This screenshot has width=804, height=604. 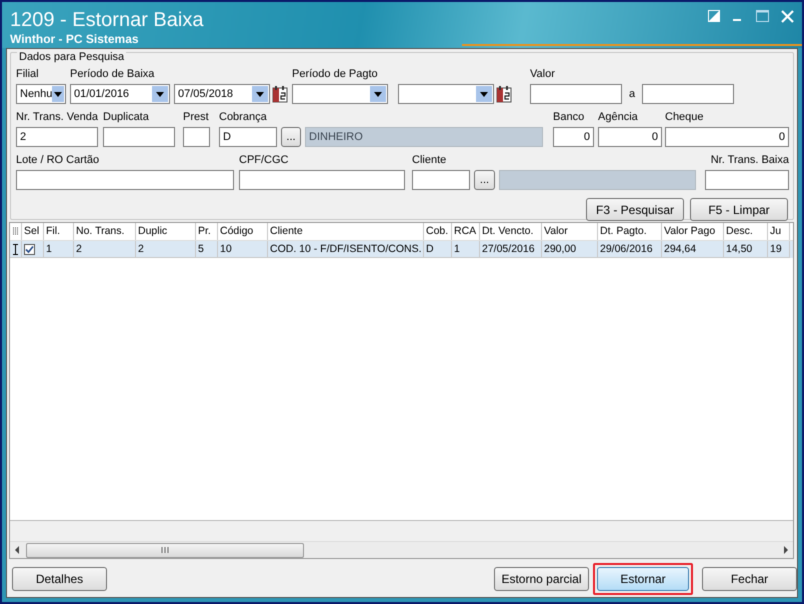 I want to click on column-header: RCA, so click(x=466, y=231).